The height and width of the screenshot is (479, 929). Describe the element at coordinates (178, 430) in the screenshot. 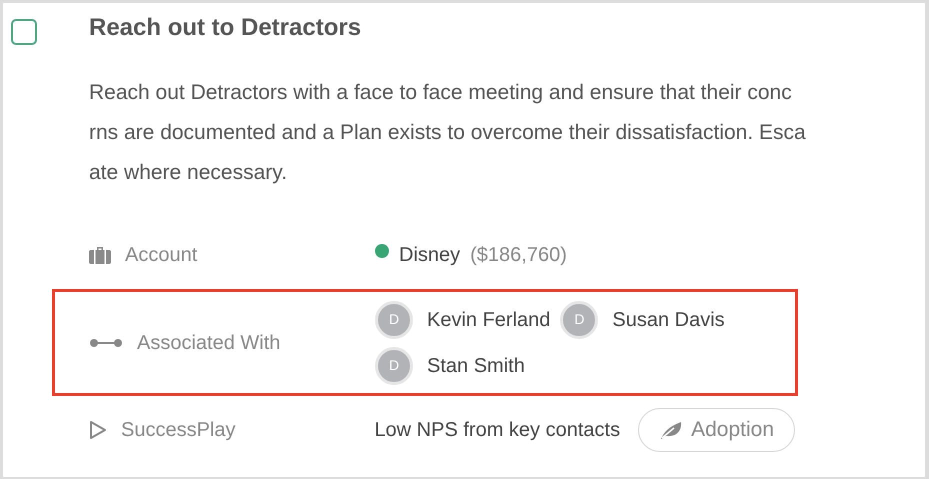

I see `field-label: SuccessPlay` at that location.